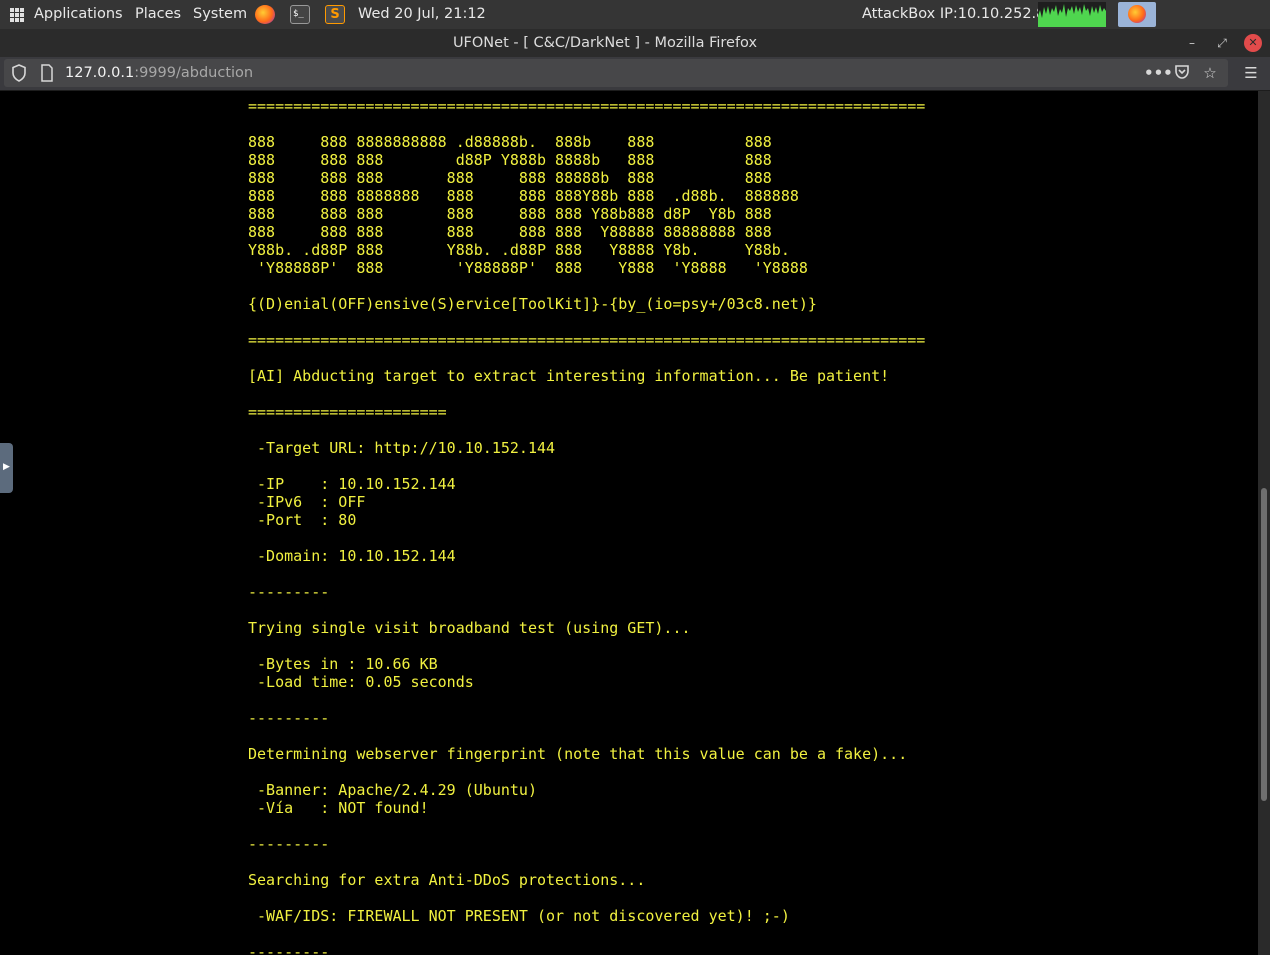 The height and width of the screenshot is (955, 1270). What do you see at coordinates (392, 790) in the screenshot?
I see `output-line: -Banner: Apache/2.4.29 (Ubuntu)` at bounding box center [392, 790].